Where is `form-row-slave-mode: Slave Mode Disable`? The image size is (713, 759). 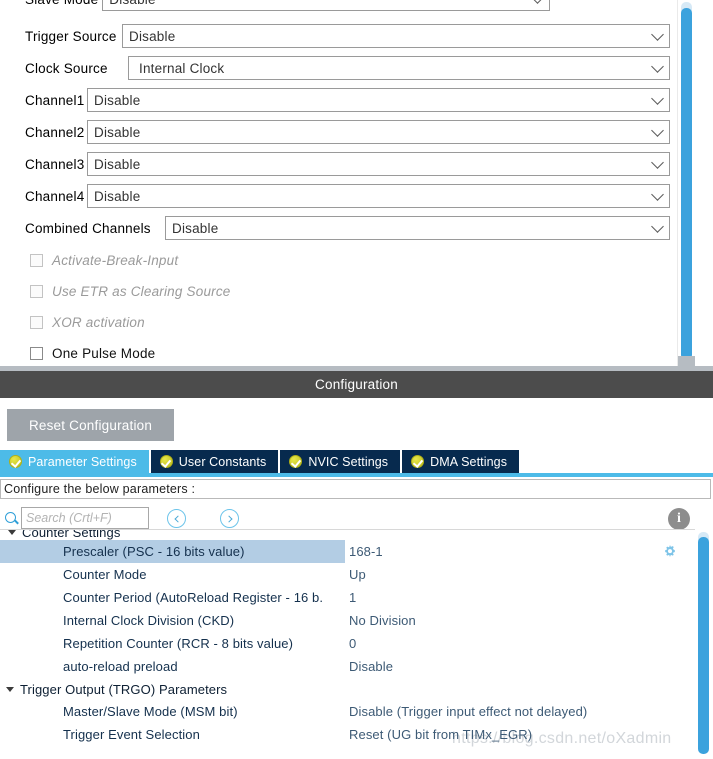
form-row-slave-mode: Slave Mode Disable is located at coordinates (347, 6).